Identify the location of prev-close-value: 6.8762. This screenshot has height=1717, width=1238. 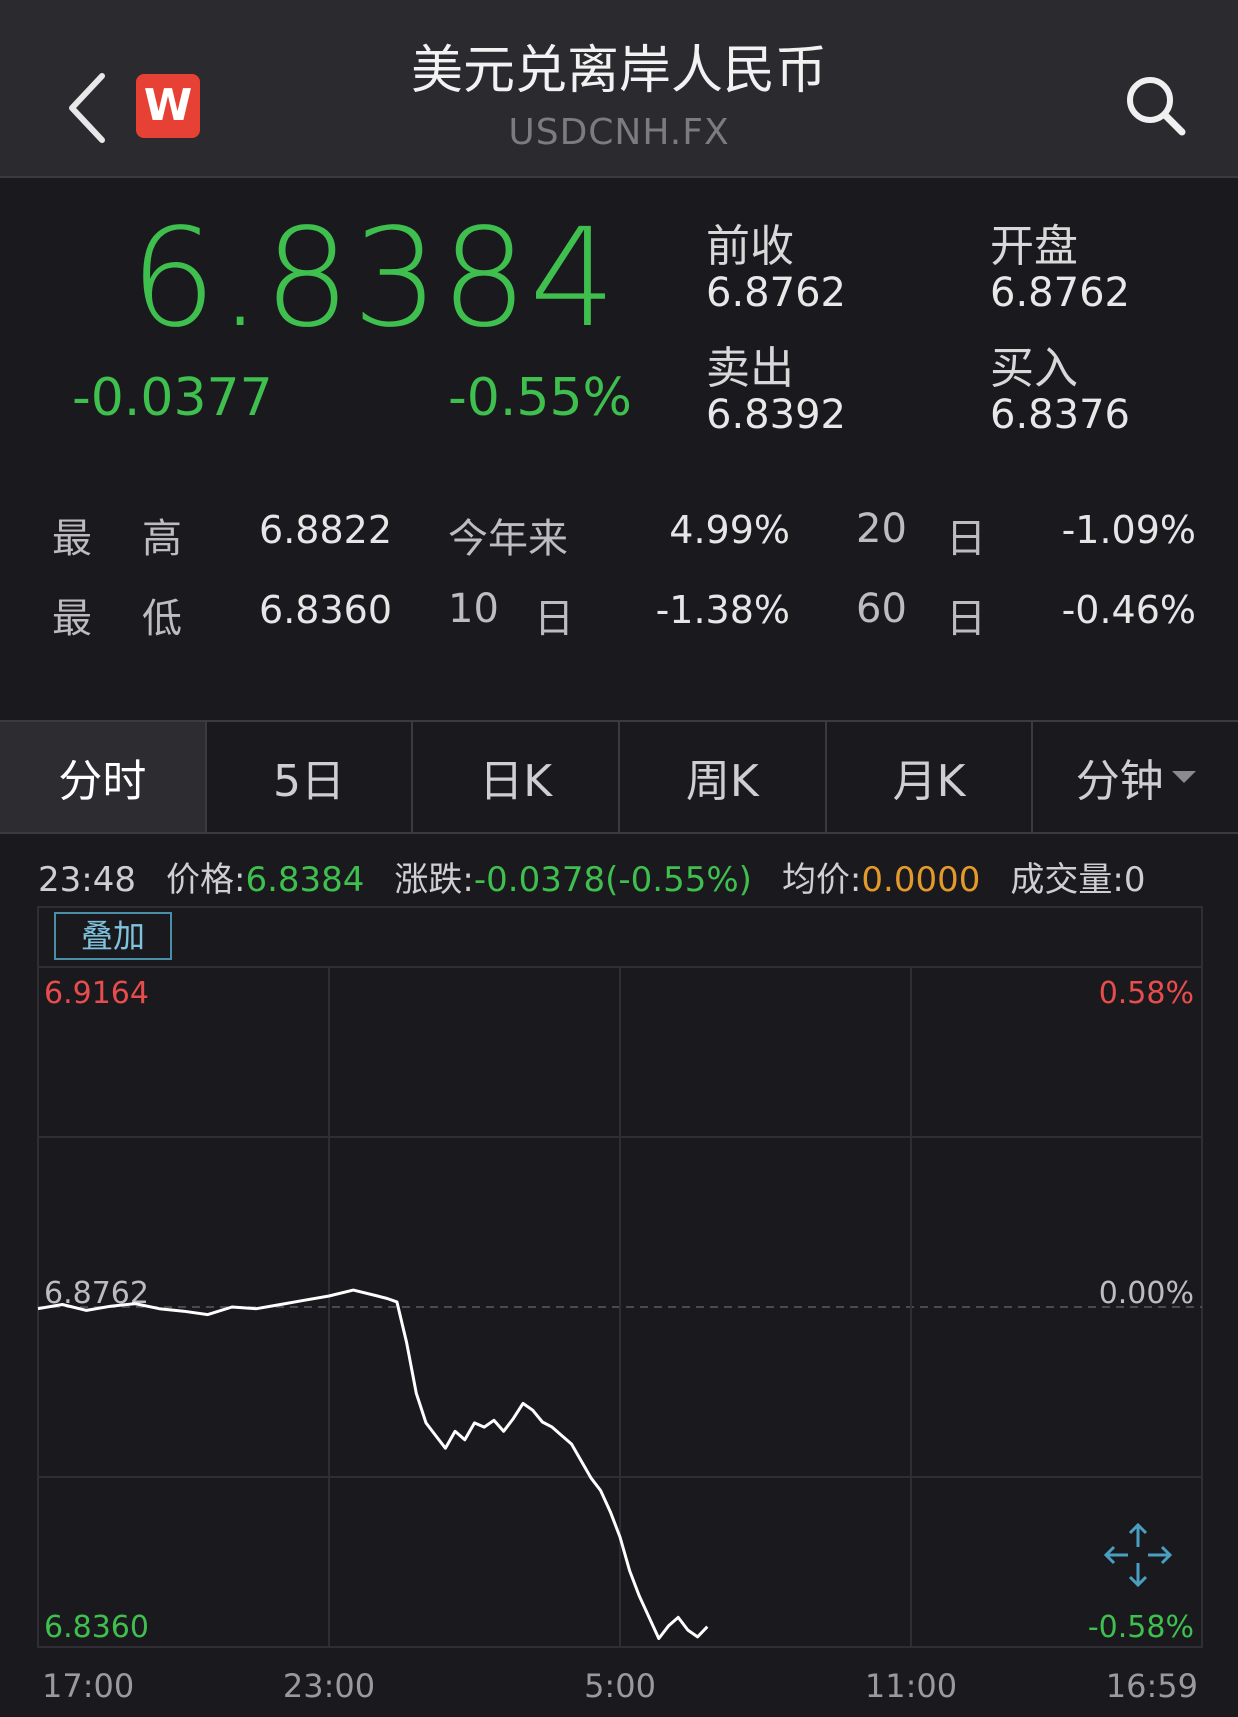
(776, 293).